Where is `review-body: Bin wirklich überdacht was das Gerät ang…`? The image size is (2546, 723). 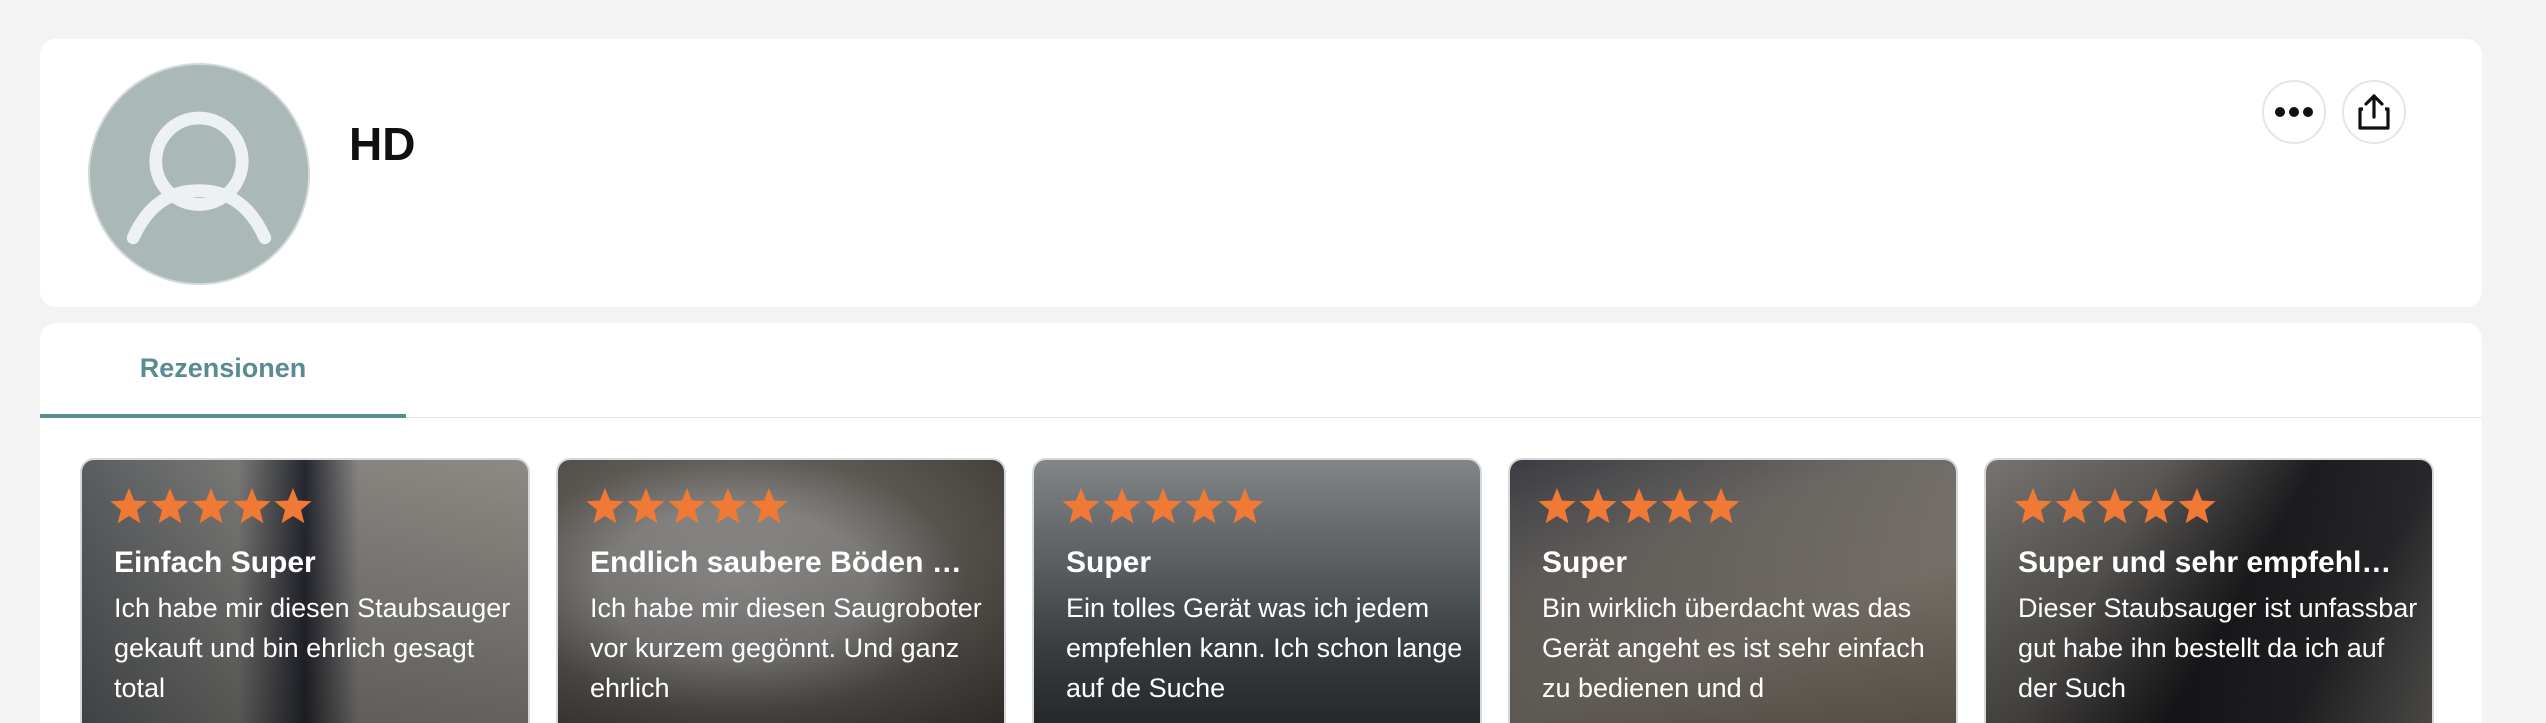 review-body: Bin wirklich überdacht was das Gerät ang… is located at coordinates (1733, 648).